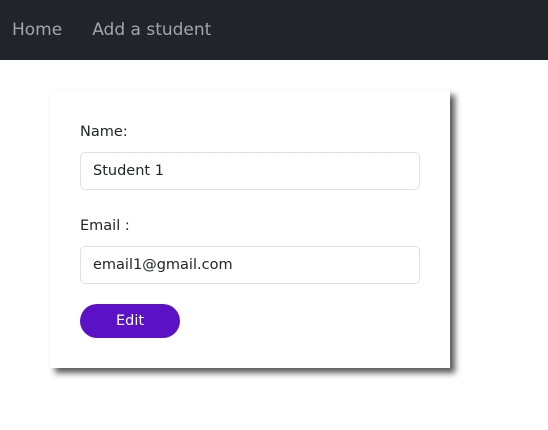 The image size is (548, 430). I want to click on email-label: Email :, so click(105, 226).